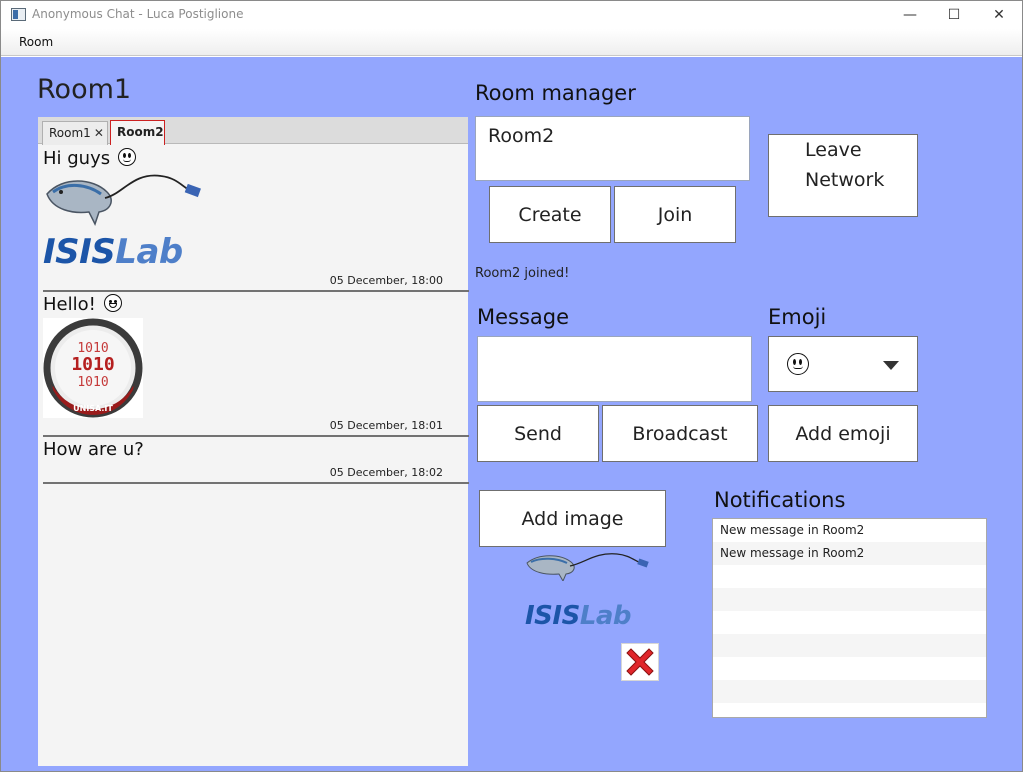  I want to click on tab-room1: Room1 ✕, so click(75, 133).